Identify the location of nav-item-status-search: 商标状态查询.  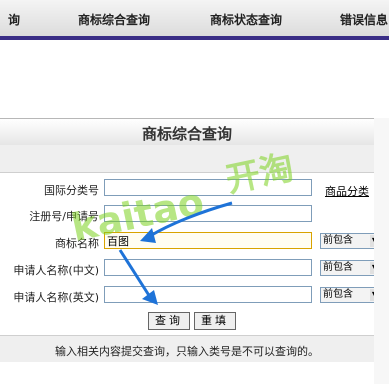
(246, 19).